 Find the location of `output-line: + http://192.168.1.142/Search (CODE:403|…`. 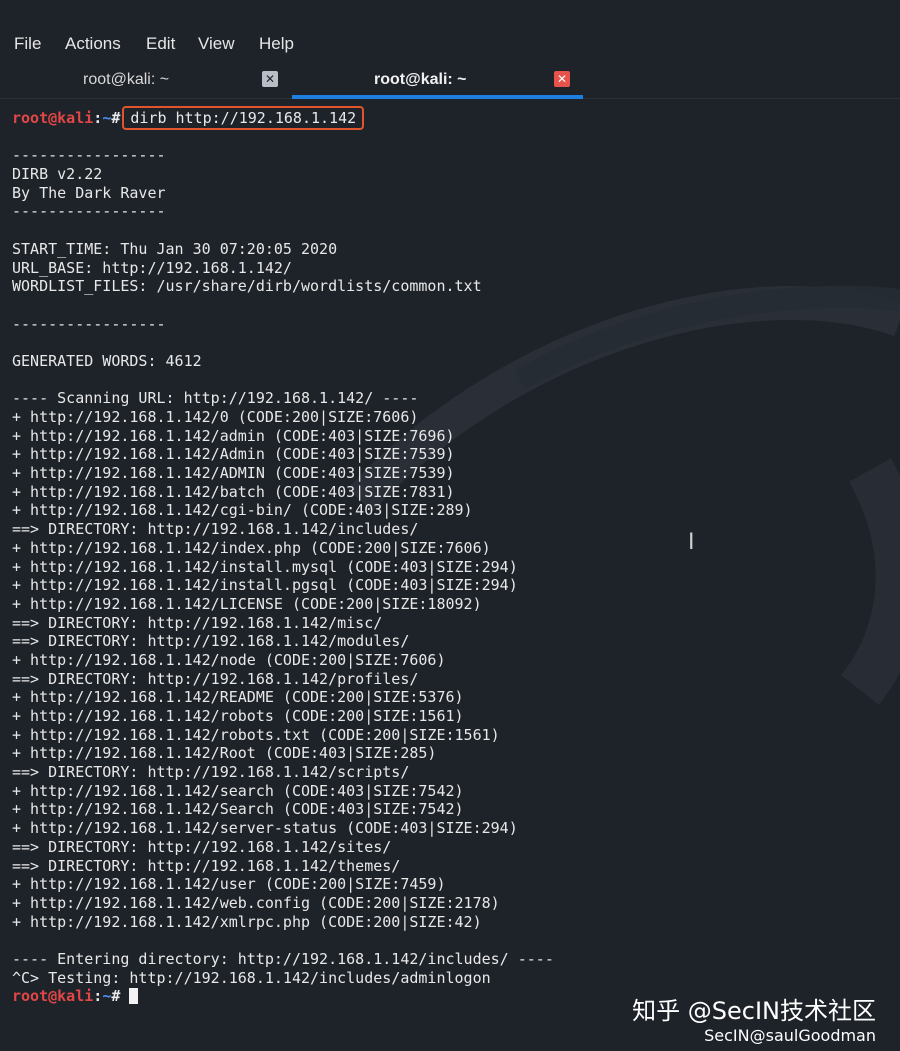

output-line: + http://192.168.1.142/Search (CODE:403|… is located at coordinates (238, 809).